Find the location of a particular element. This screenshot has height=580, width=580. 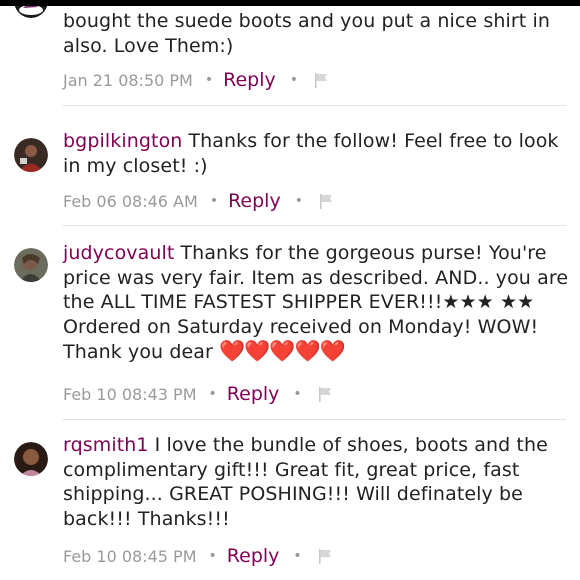

username-link: bgpilkington is located at coordinates (122, 141).